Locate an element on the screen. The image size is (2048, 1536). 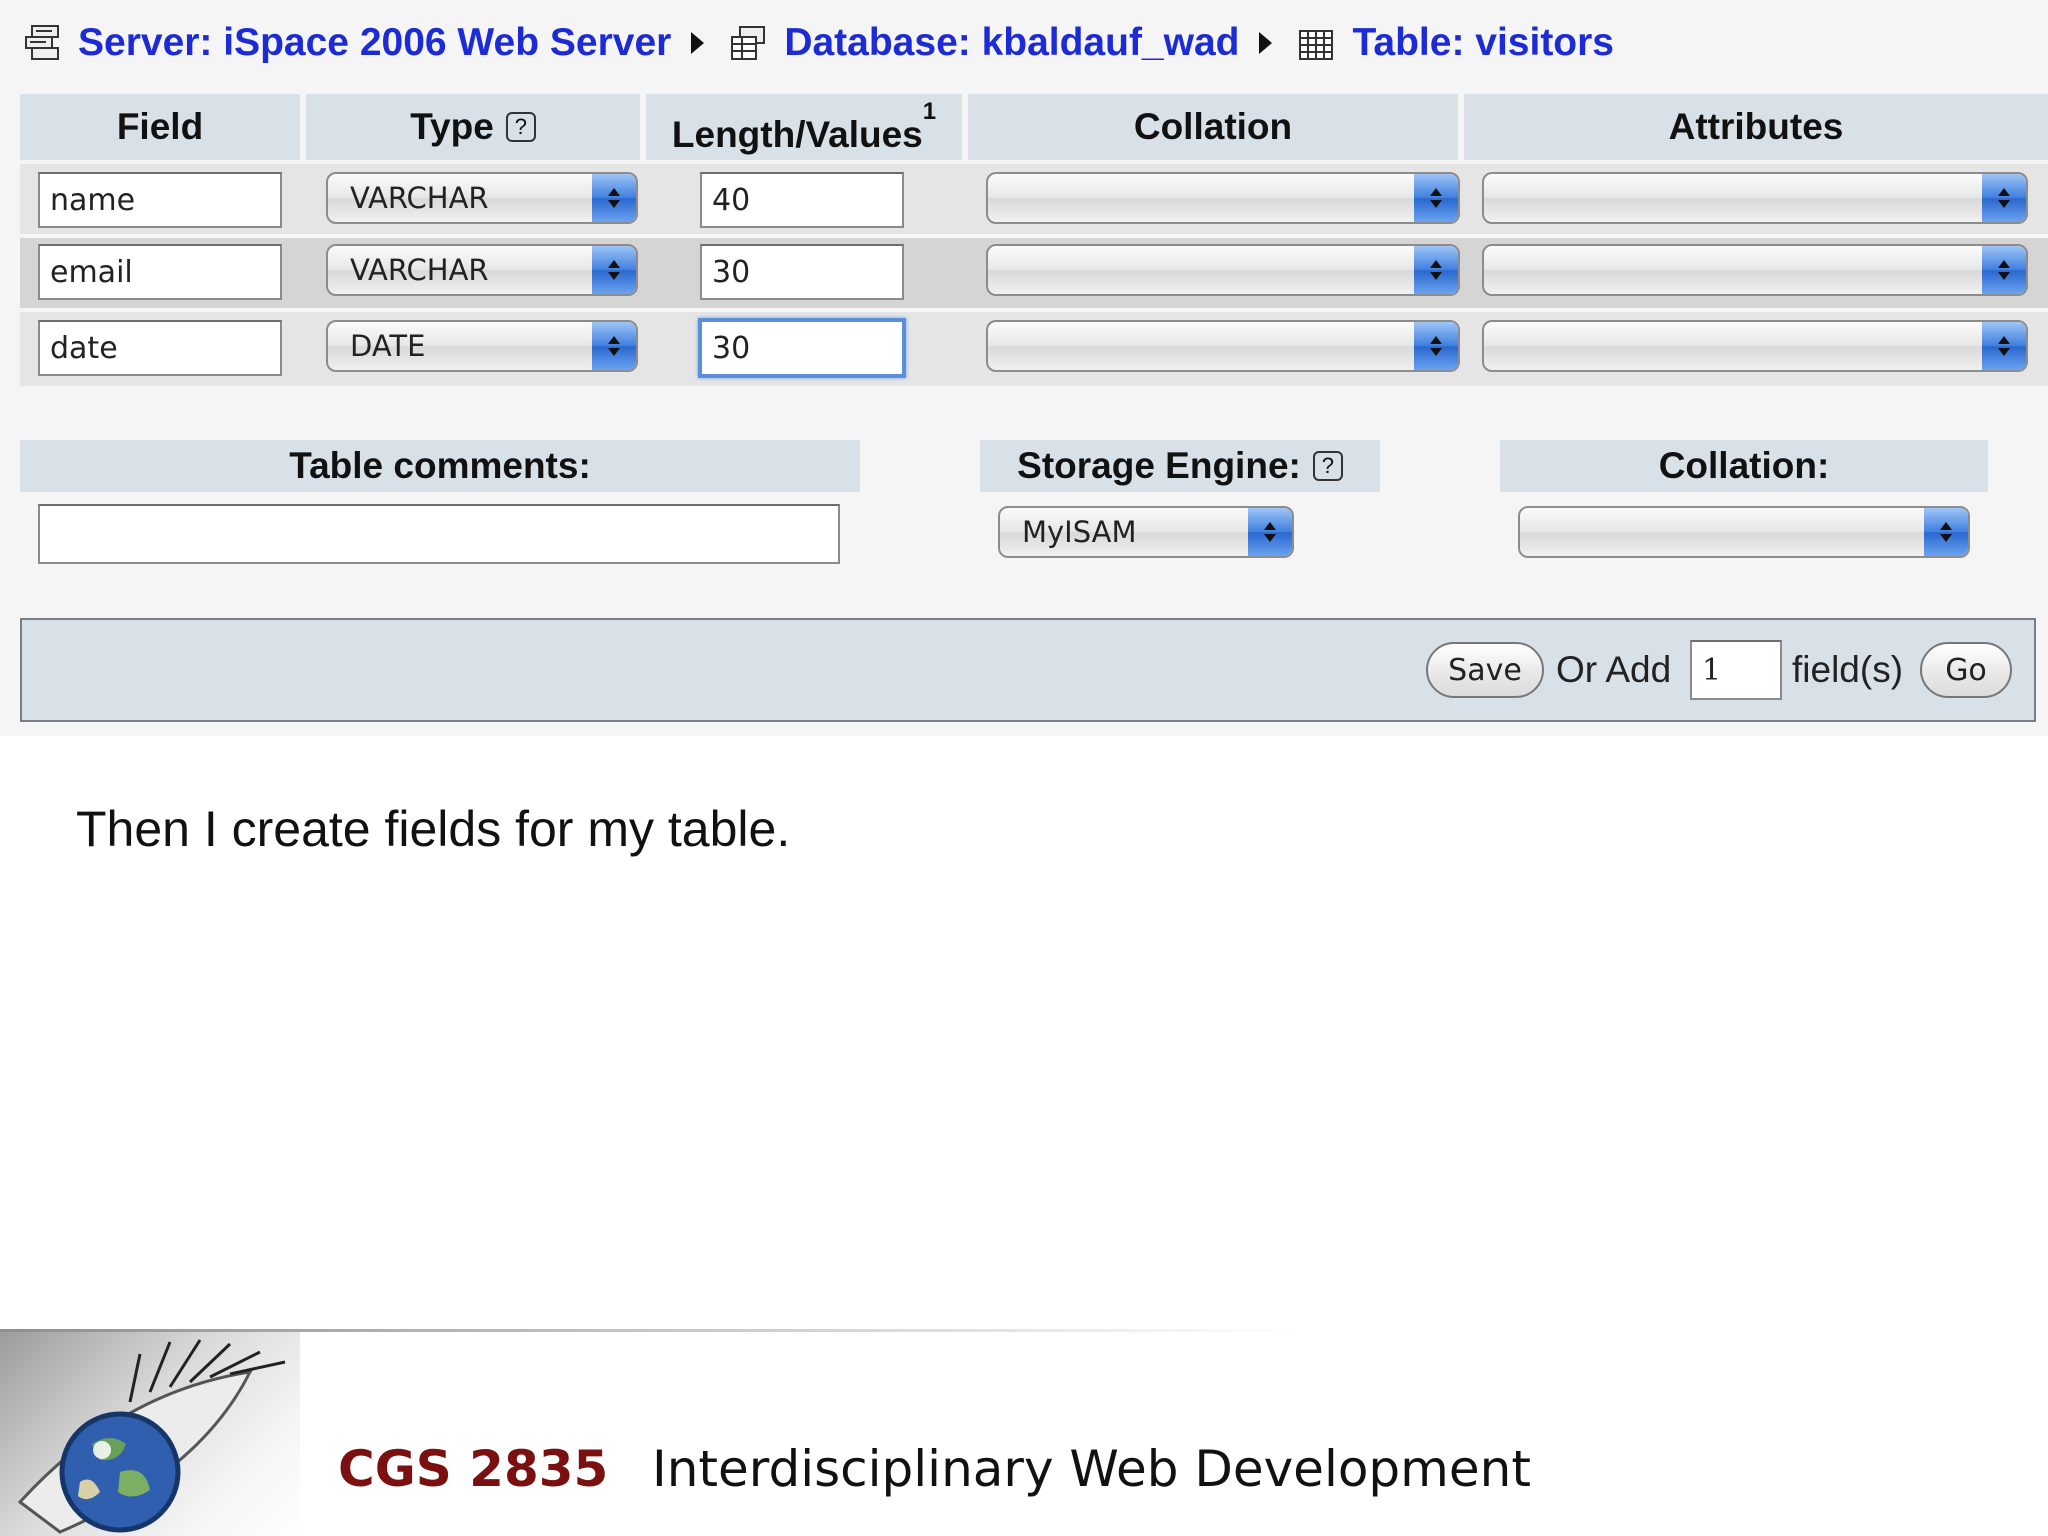
or-add-label: Or Add is located at coordinates (1614, 669).